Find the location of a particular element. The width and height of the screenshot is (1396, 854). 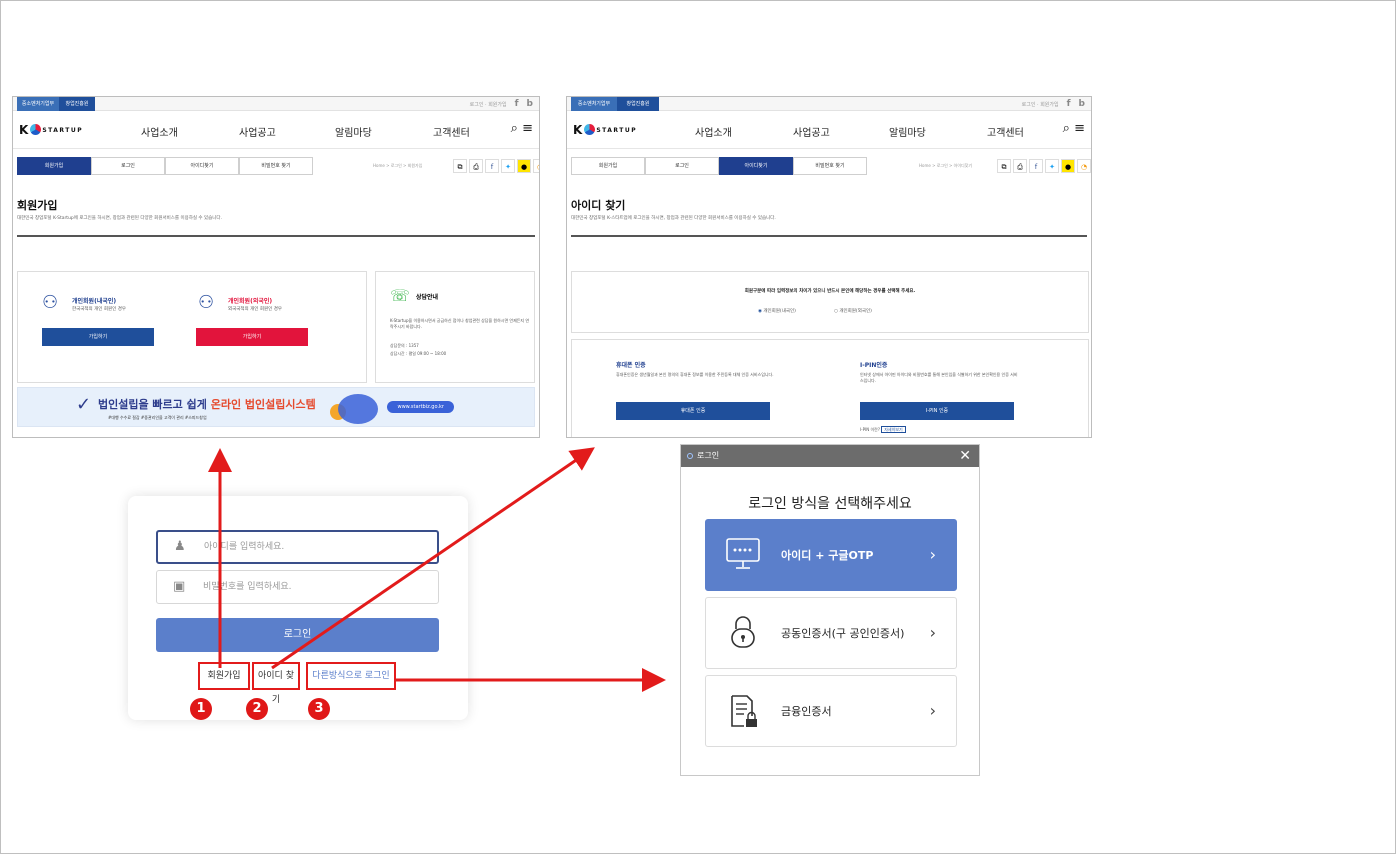

annotation-arrows is located at coordinates (437, 569).